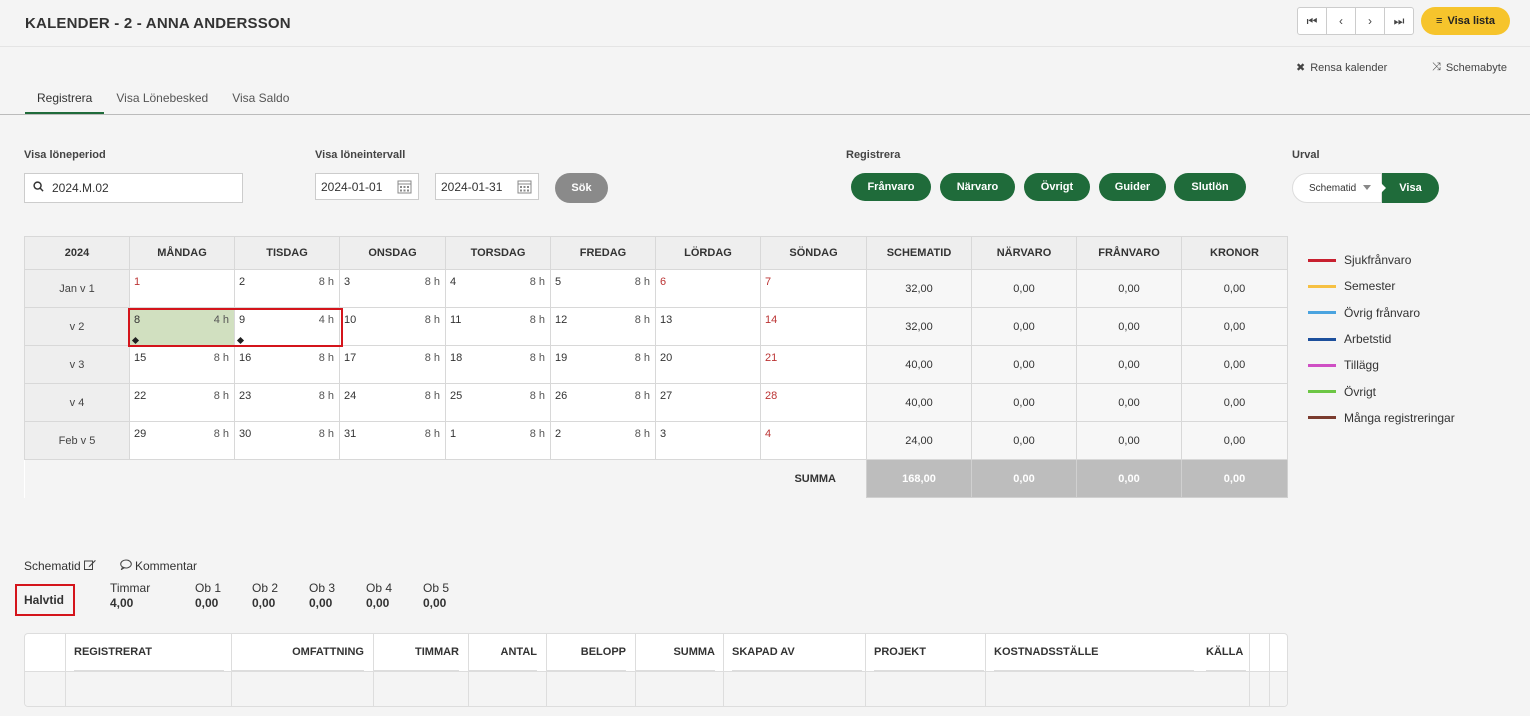 This screenshot has width=1530, height=716. What do you see at coordinates (133, 188) in the screenshot?
I see `loneperiod-input: 2024.M.02` at bounding box center [133, 188].